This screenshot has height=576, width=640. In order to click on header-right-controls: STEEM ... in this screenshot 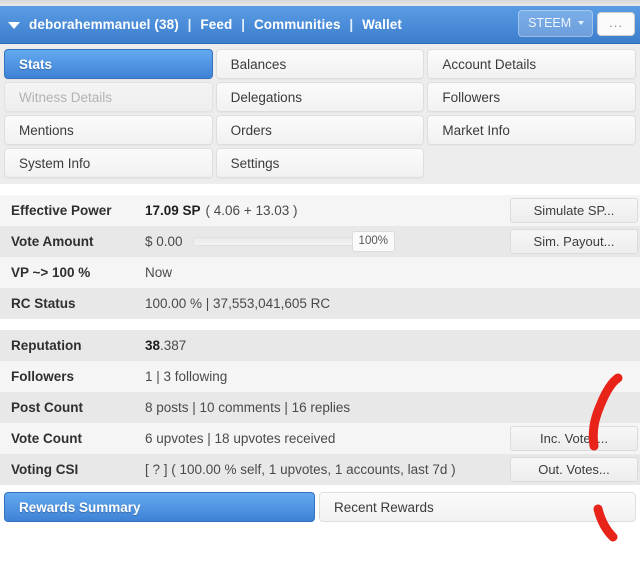, I will do `click(576, 23)`.